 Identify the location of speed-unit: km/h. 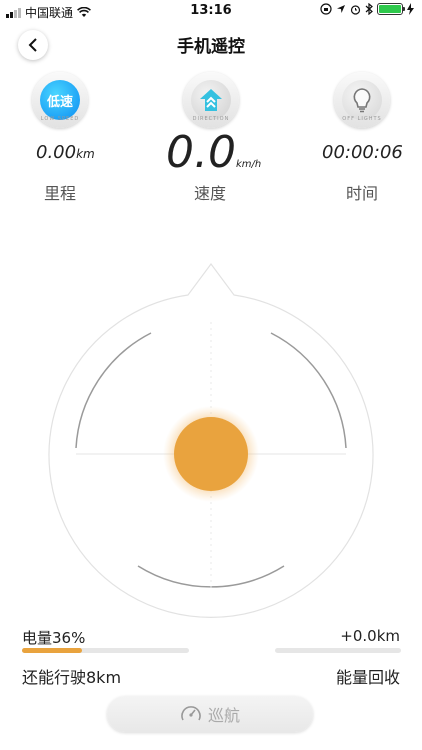
(248, 164).